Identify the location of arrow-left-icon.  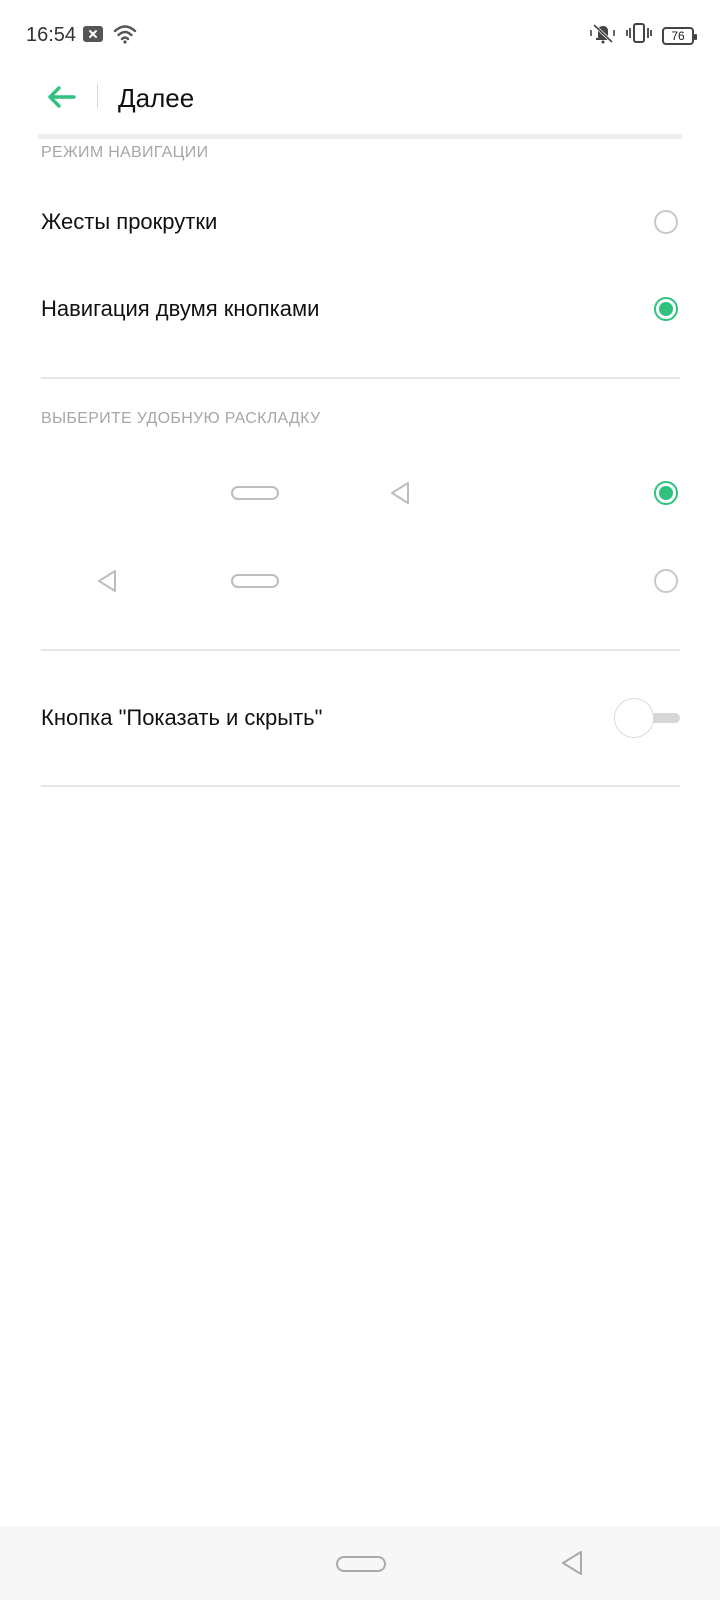
(61, 99).